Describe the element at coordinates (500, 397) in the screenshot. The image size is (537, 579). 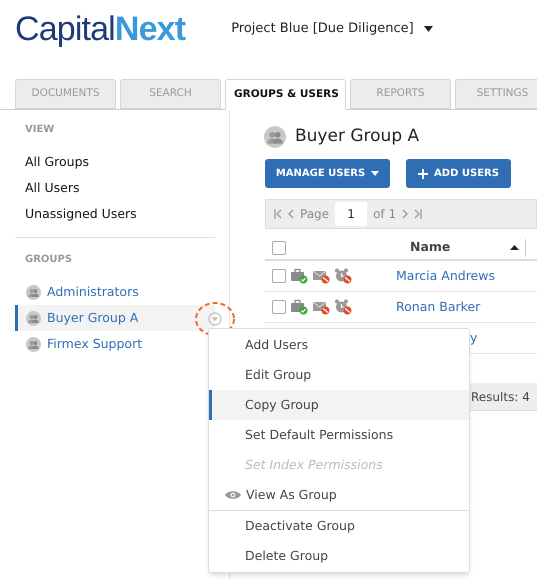
I see `results-count: Results: 4` at that location.